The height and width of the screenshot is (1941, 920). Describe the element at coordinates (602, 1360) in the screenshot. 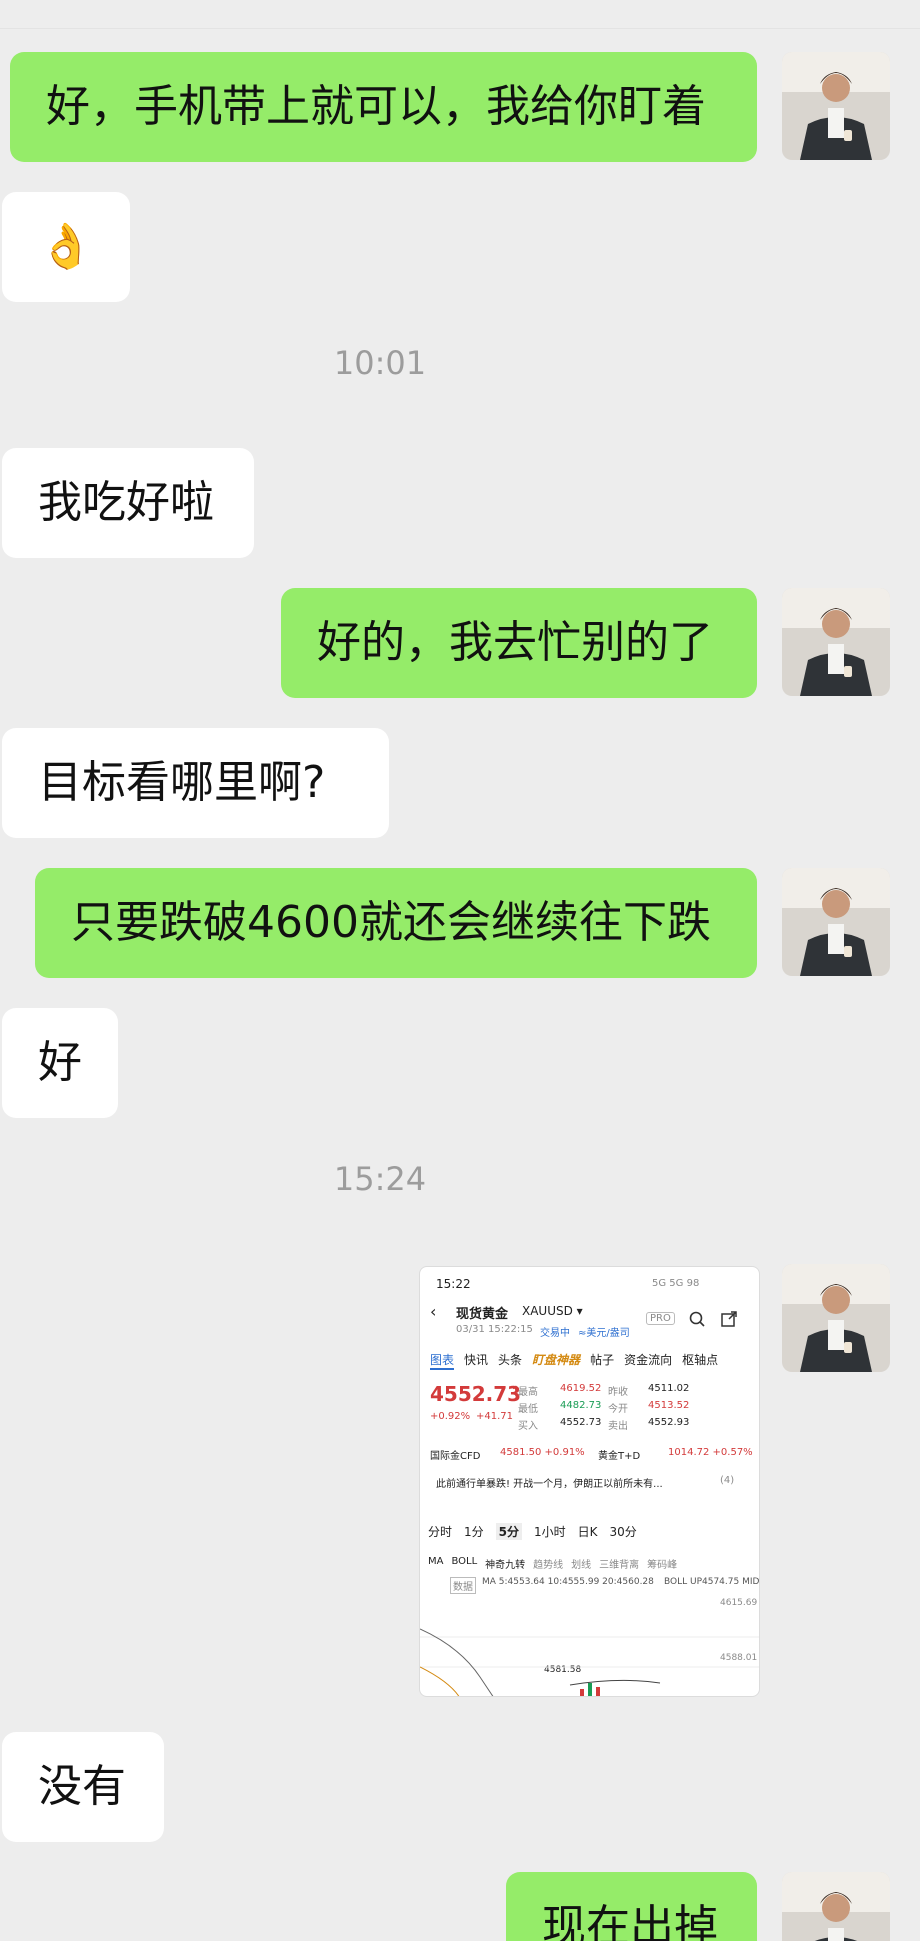

I see `tab-posts: 帖子` at that location.